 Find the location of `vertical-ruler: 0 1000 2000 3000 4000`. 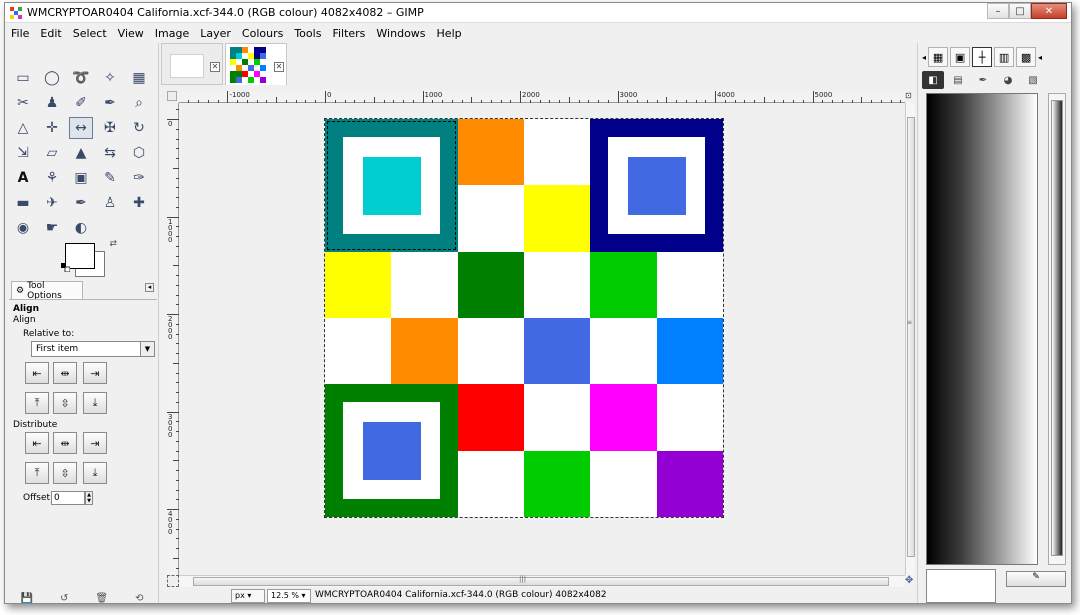

vertical-ruler: 0 1000 2000 3000 4000 is located at coordinates (173, 339).